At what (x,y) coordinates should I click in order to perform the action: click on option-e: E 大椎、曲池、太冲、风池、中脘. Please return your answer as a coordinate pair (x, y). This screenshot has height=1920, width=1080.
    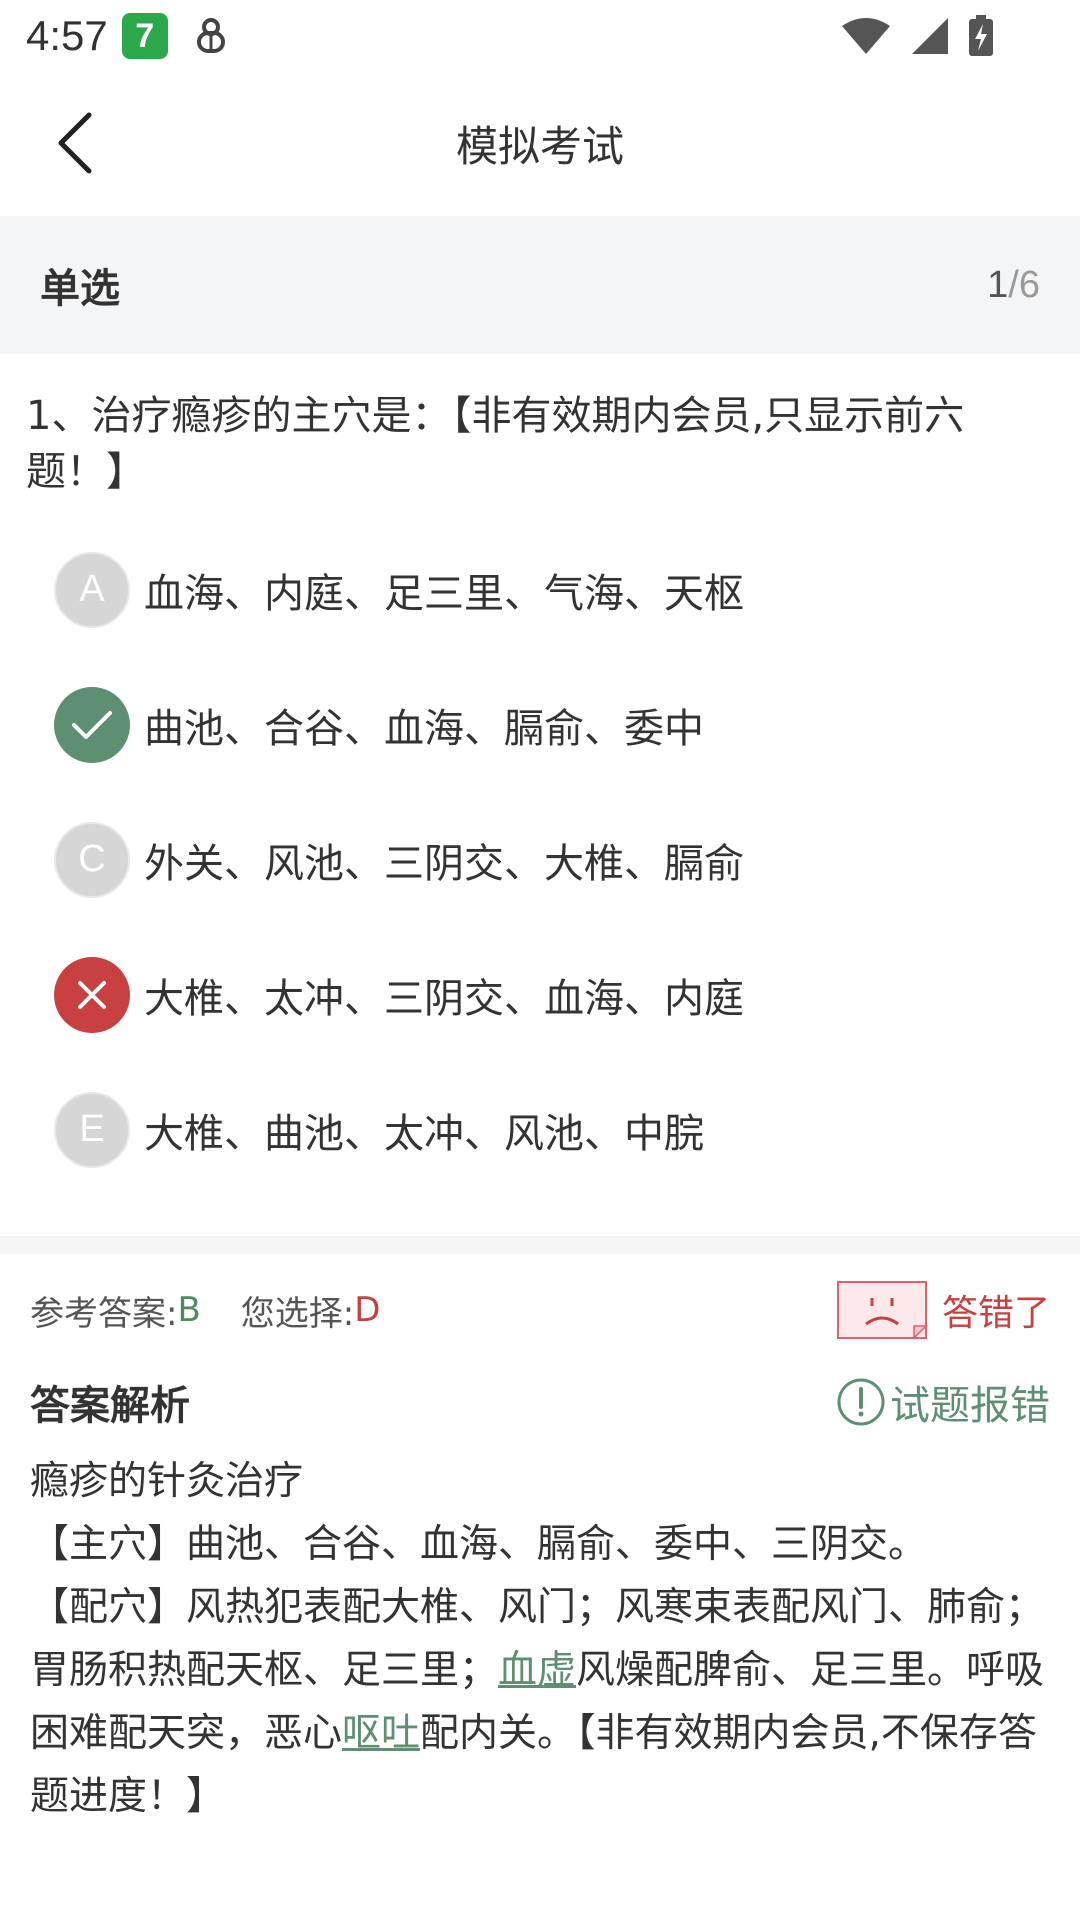
    Looking at the image, I should click on (540, 1129).